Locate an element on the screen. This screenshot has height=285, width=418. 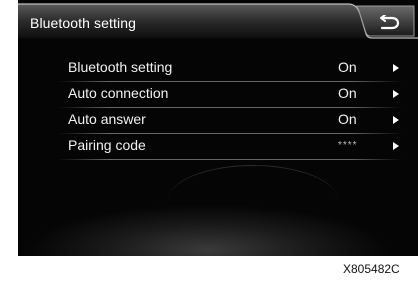
setting-row-bluetooth: Bluetooth setting On is located at coordinates (230, 69).